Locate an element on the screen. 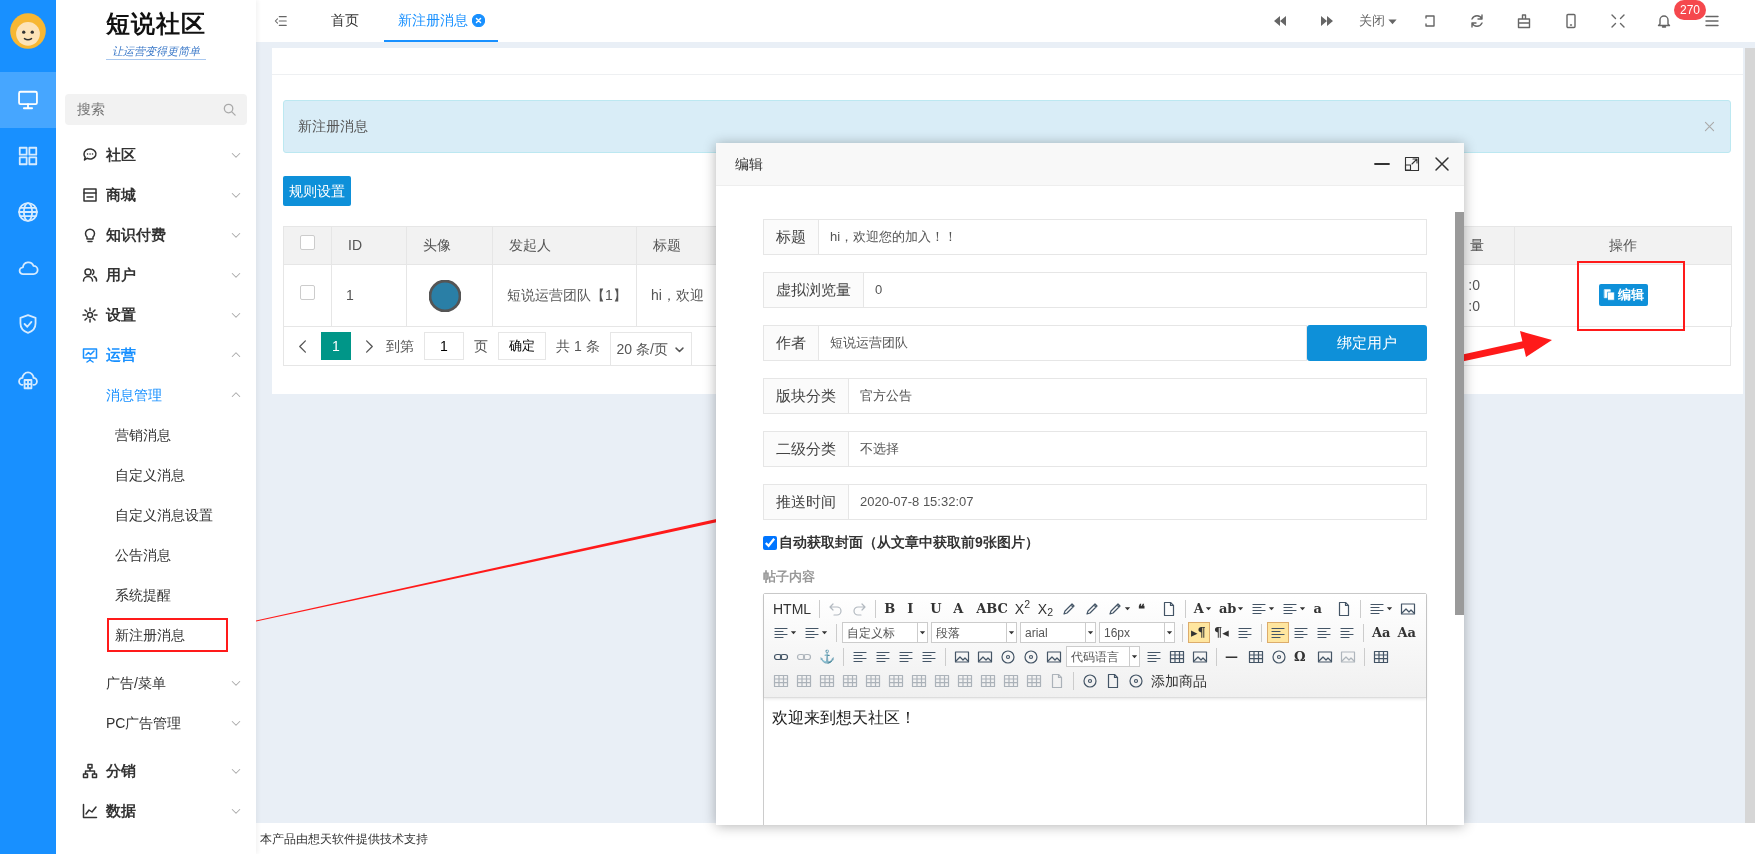  column-header: 操作 is located at coordinates (1623, 245).